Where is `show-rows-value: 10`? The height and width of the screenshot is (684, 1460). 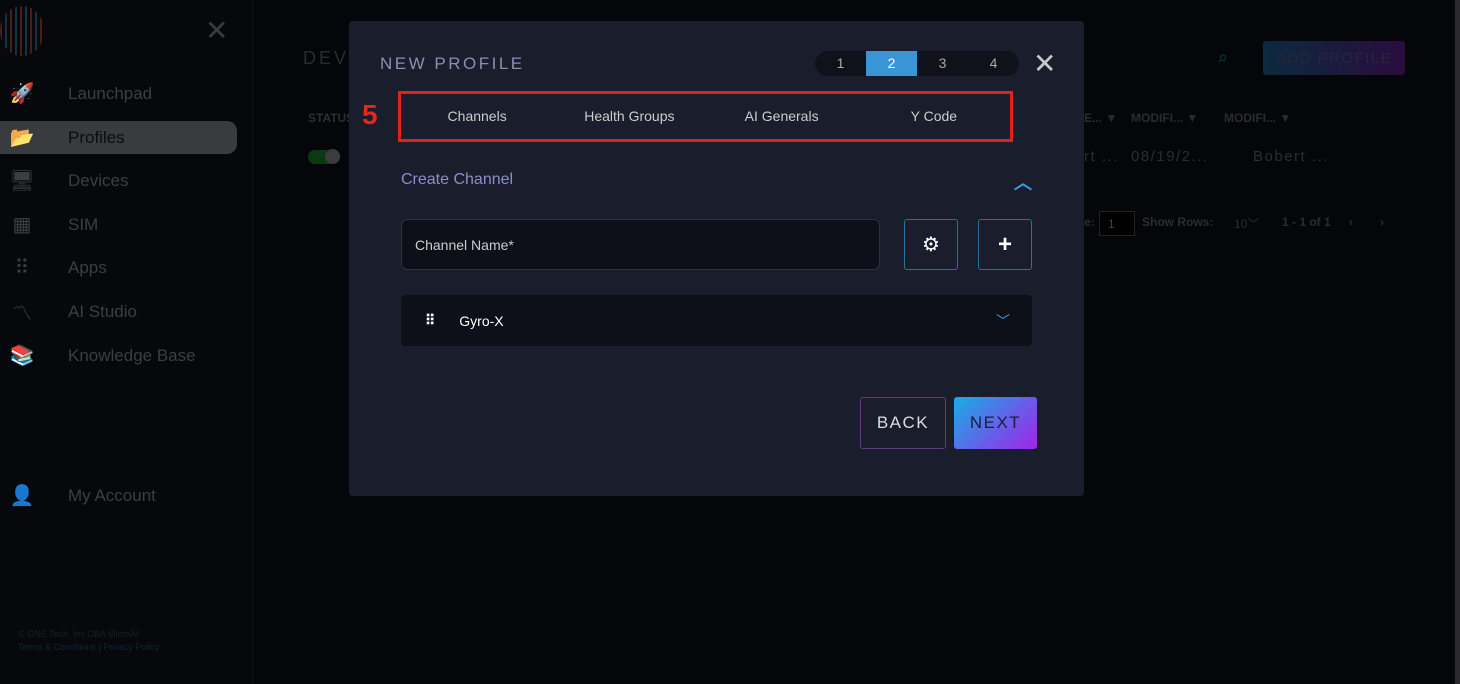
show-rows-value: 10 is located at coordinates (1241, 224).